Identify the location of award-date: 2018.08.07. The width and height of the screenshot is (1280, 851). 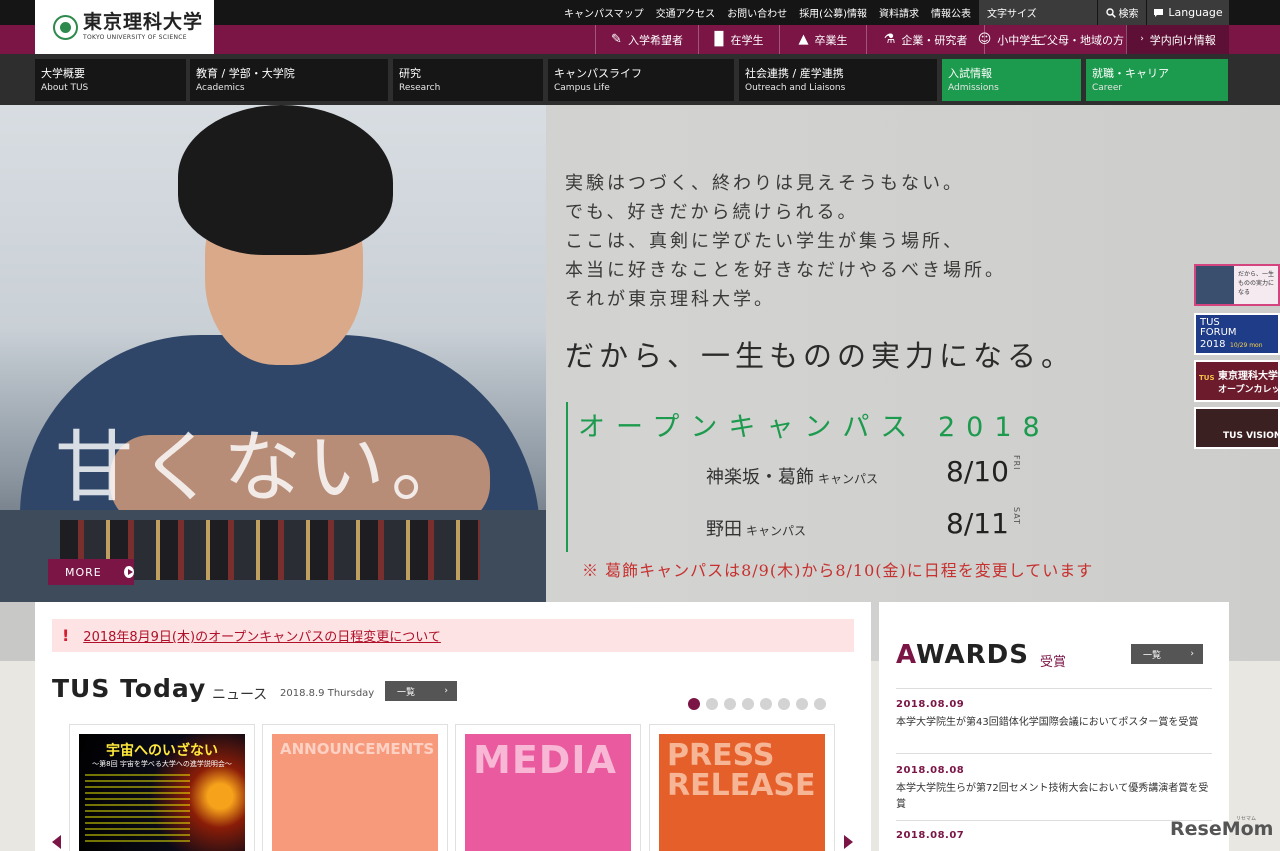
(930, 835).